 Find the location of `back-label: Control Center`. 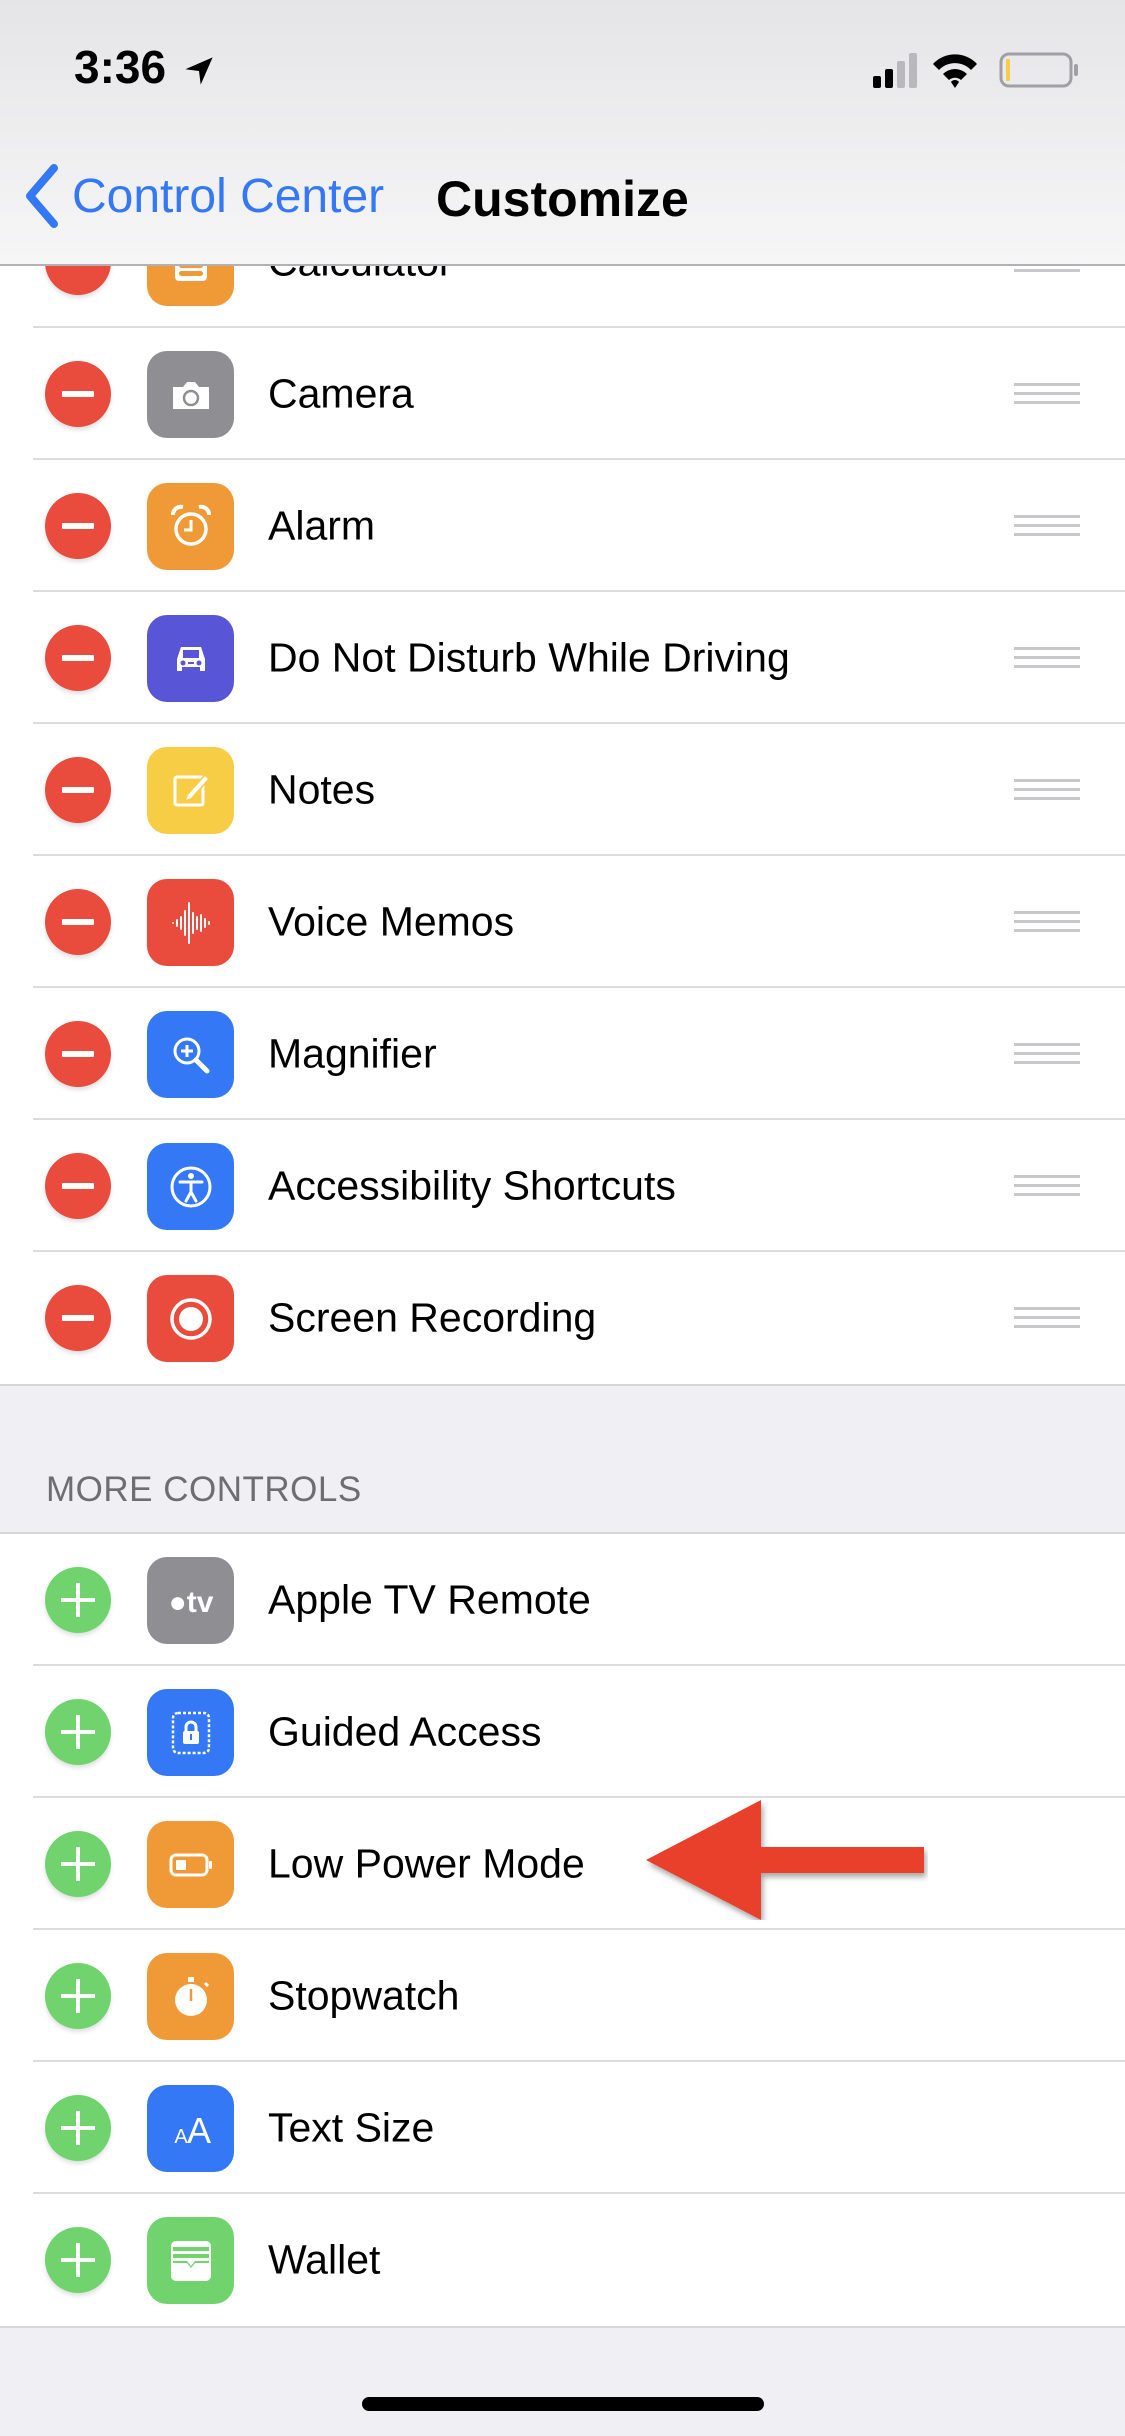

back-label: Control Center is located at coordinates (228, 196).